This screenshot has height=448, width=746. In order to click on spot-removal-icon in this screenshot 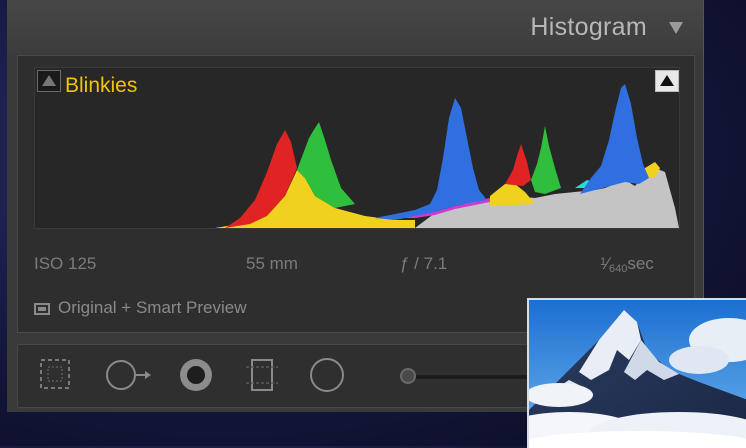, I will do `click(129, 375)`.